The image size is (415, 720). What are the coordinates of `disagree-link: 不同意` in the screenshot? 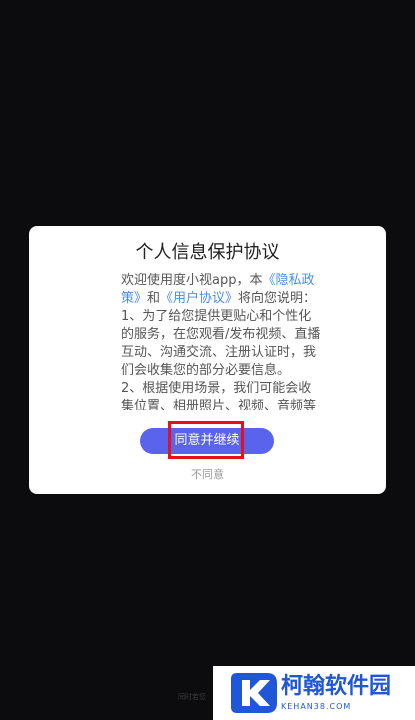 It's located at (207, 474).